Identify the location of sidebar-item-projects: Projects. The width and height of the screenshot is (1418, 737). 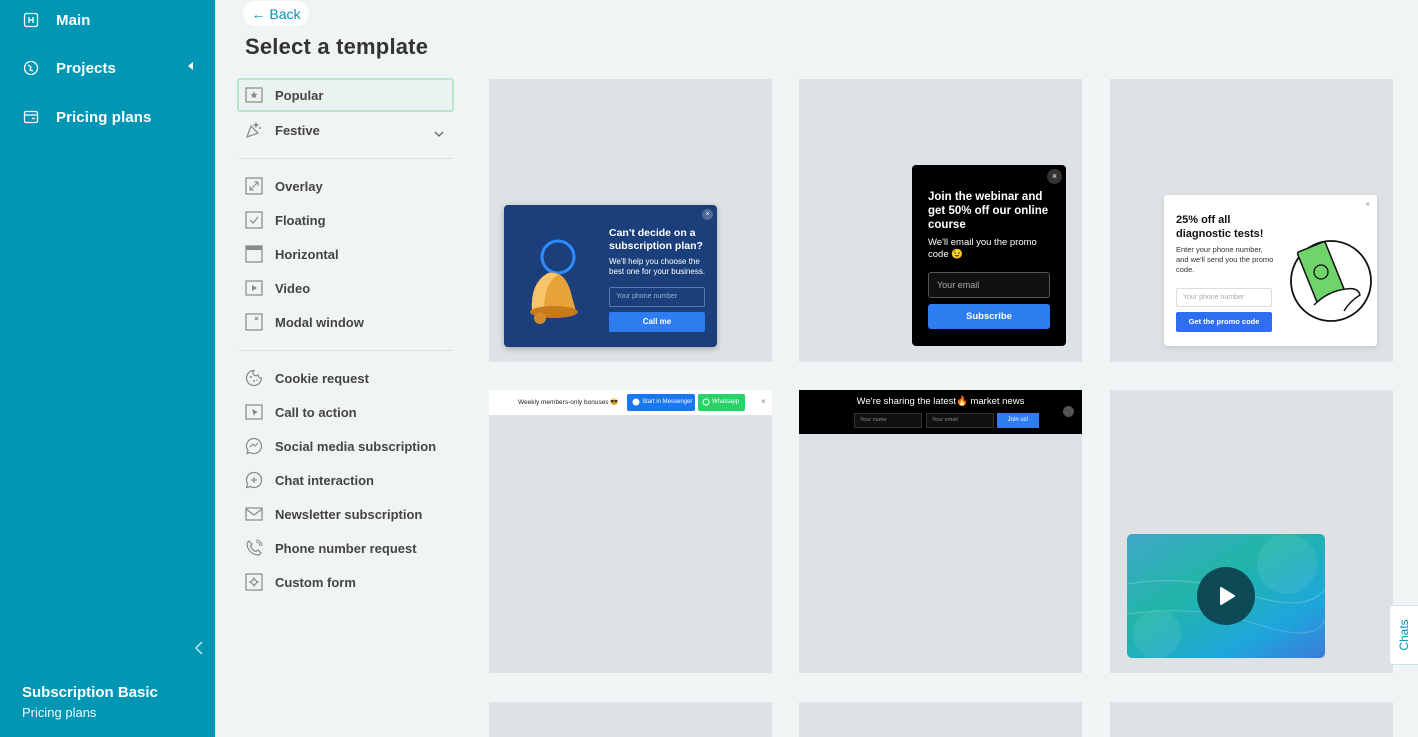
(69, 68).